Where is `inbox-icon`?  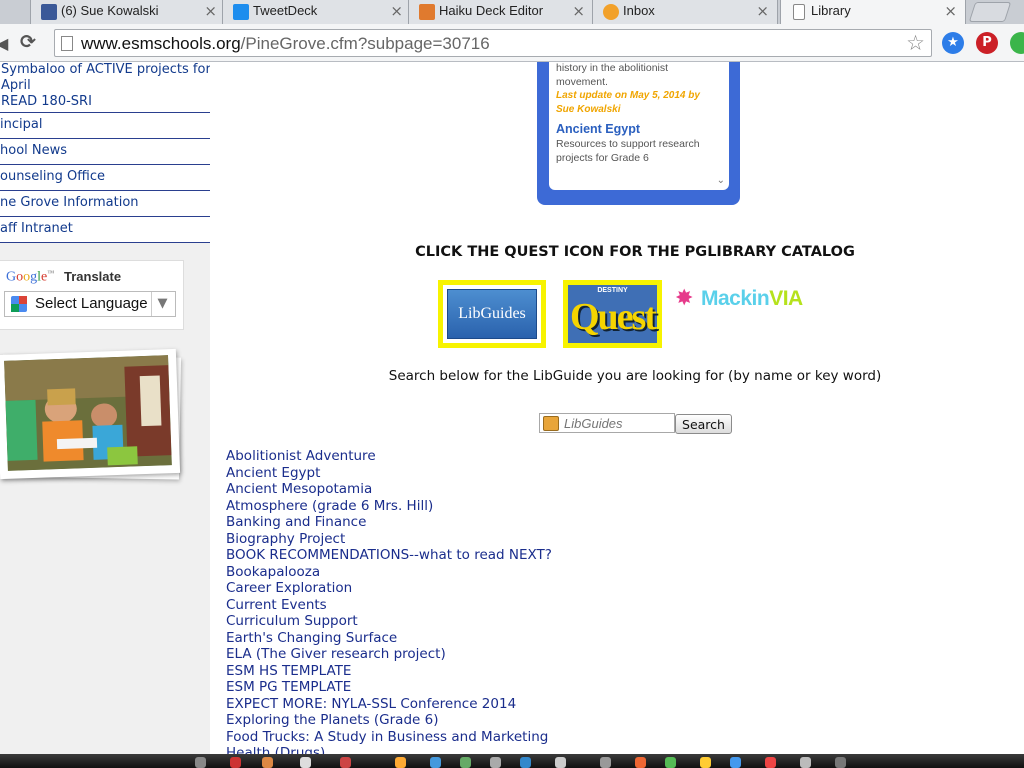
inbox-icon is located at coordinates (611, 12).